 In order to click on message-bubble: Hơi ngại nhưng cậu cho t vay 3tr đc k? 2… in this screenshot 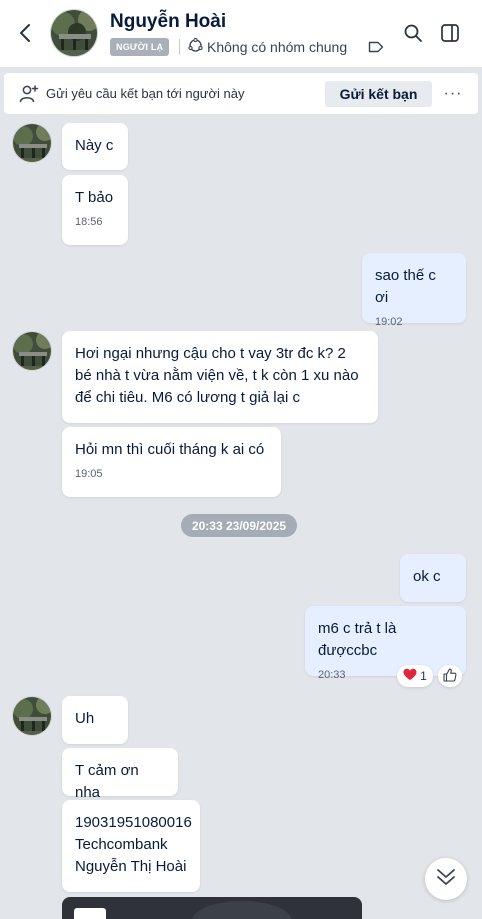, I will do `click(220, 377)`.